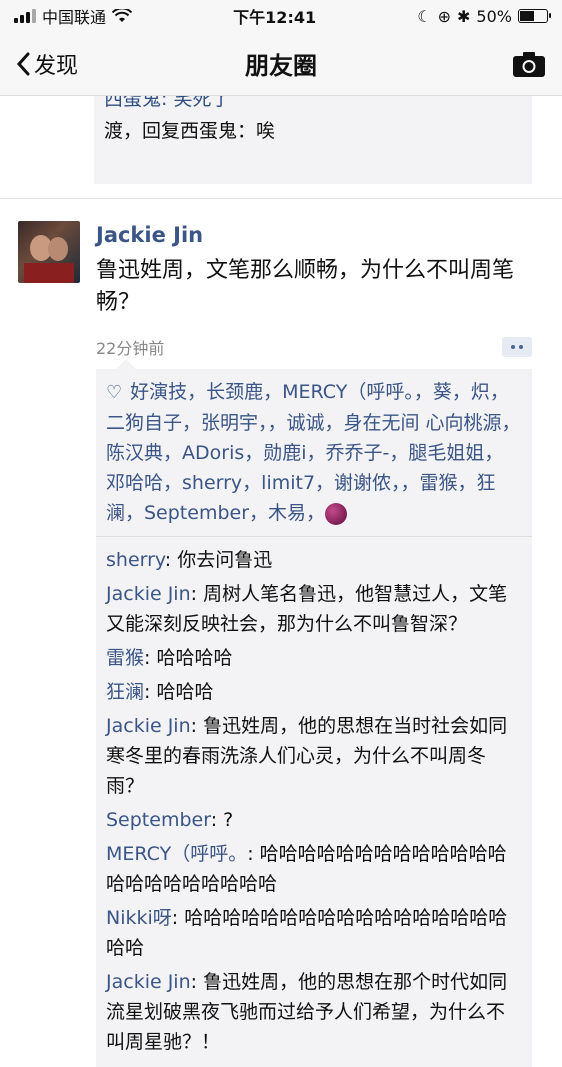  I want to click on grape-emoji-icon, so click(336, 513).